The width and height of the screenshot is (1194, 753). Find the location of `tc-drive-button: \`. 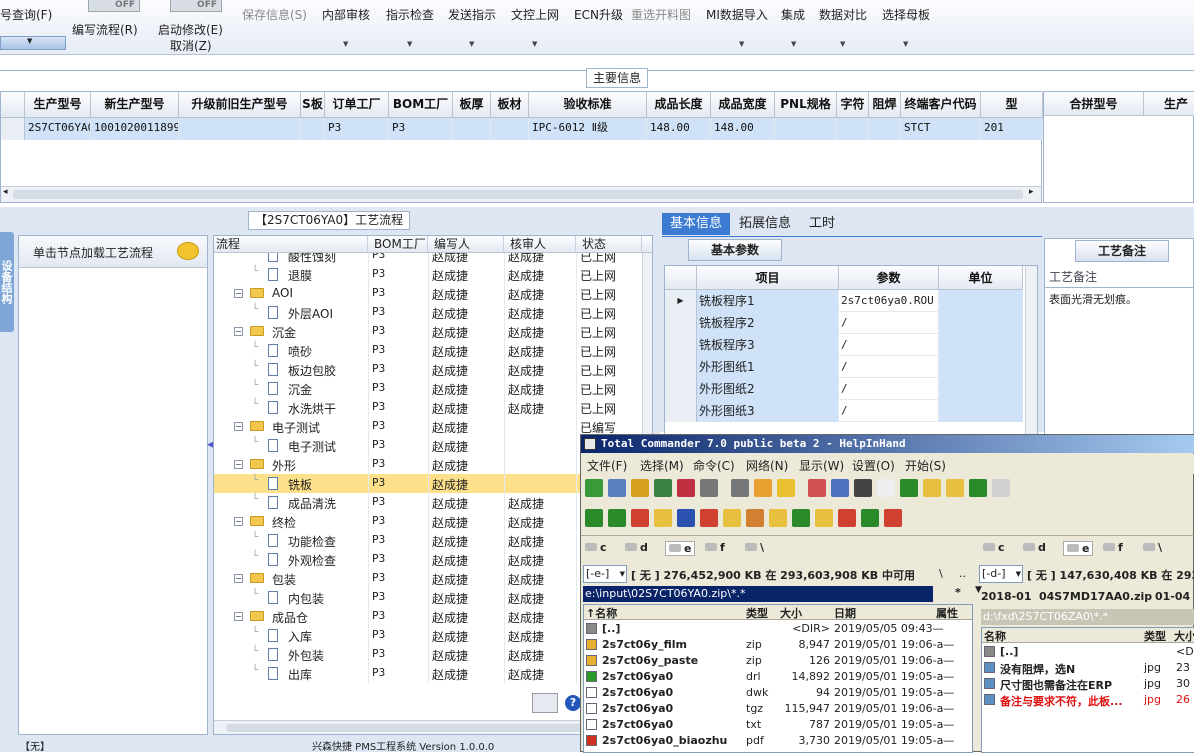

tc-drive-button: \ is located at coordinates (1152, 547).